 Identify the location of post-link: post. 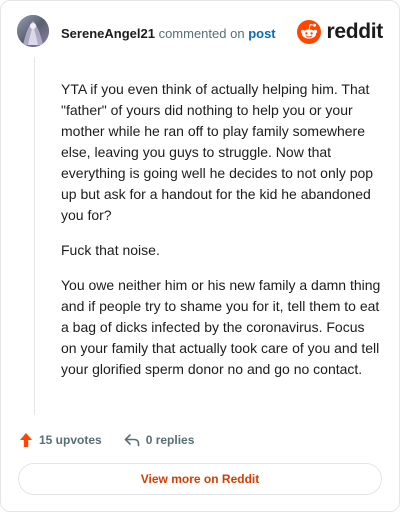
(261, 33).